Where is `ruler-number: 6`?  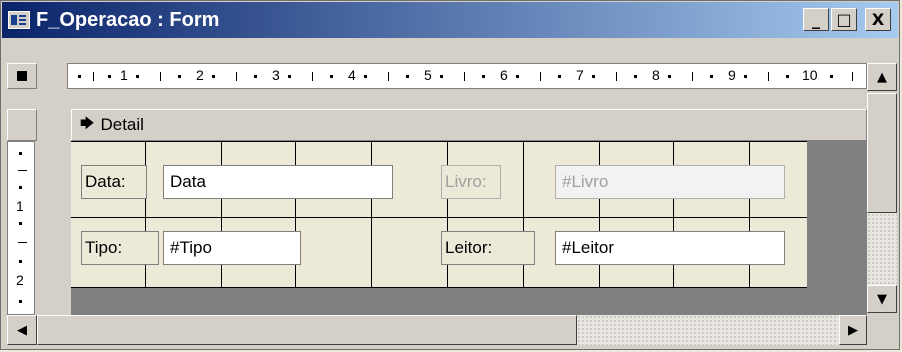
ruler-number: 6 is located at coordinates (504, 75).